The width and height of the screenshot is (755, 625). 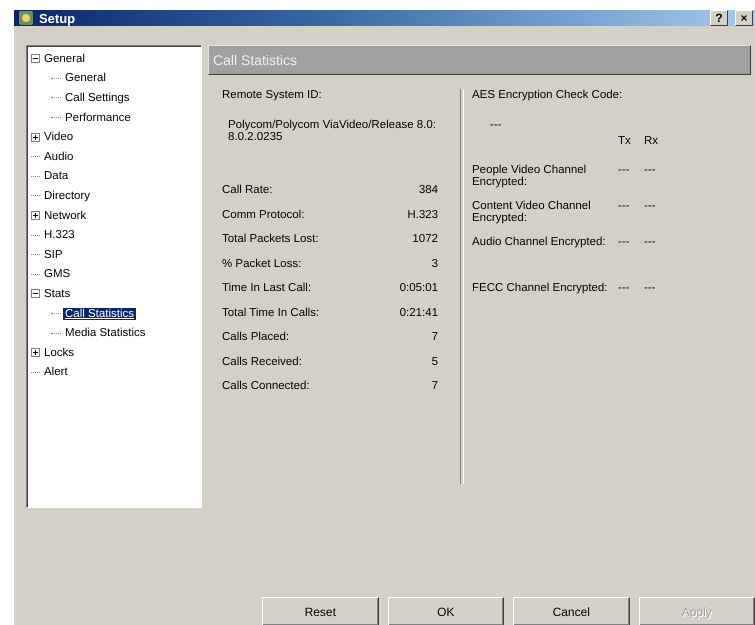 I want to click on field-label: Remote System ID:, so click(x=272, y=95).